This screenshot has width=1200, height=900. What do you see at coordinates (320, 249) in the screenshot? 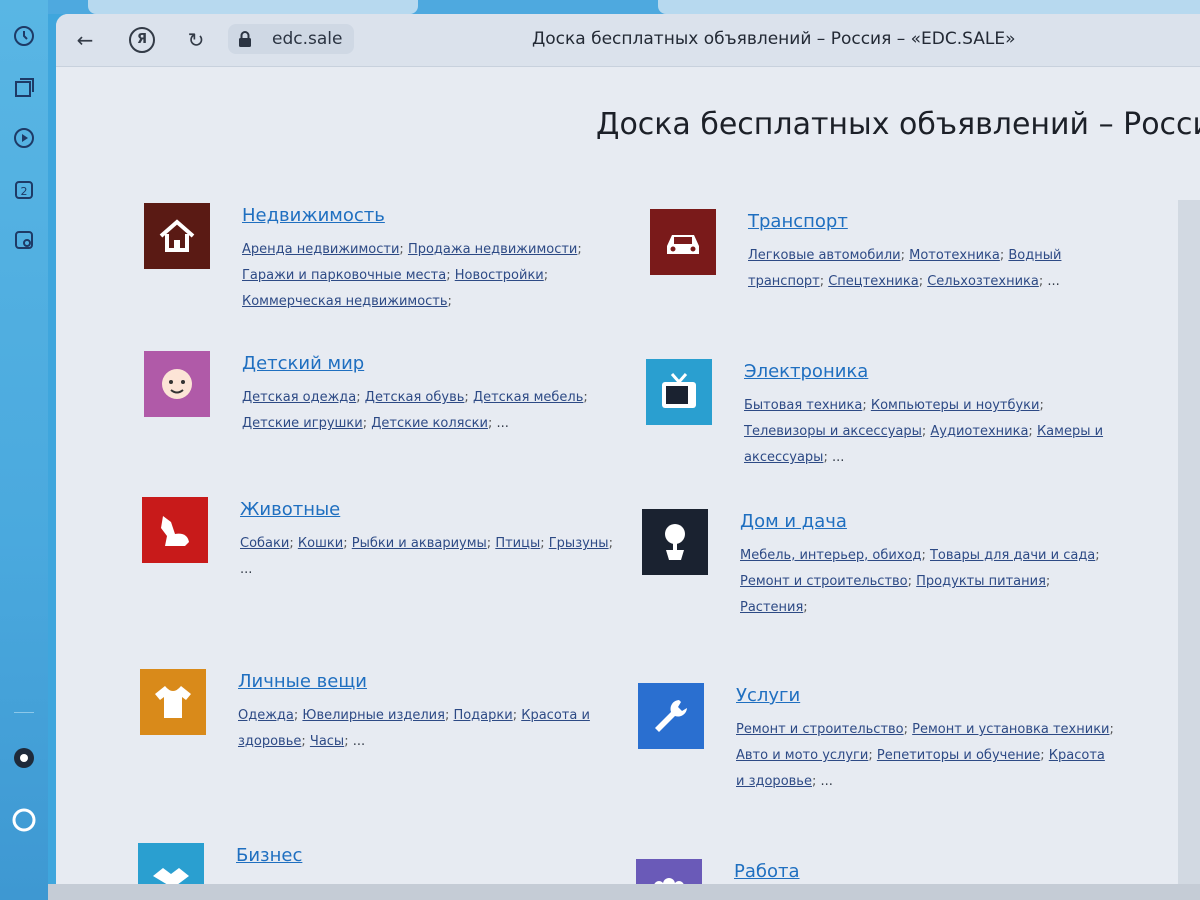
I see `subcategory-link: Аренда недвижимости` at bounding box center [320, 249].